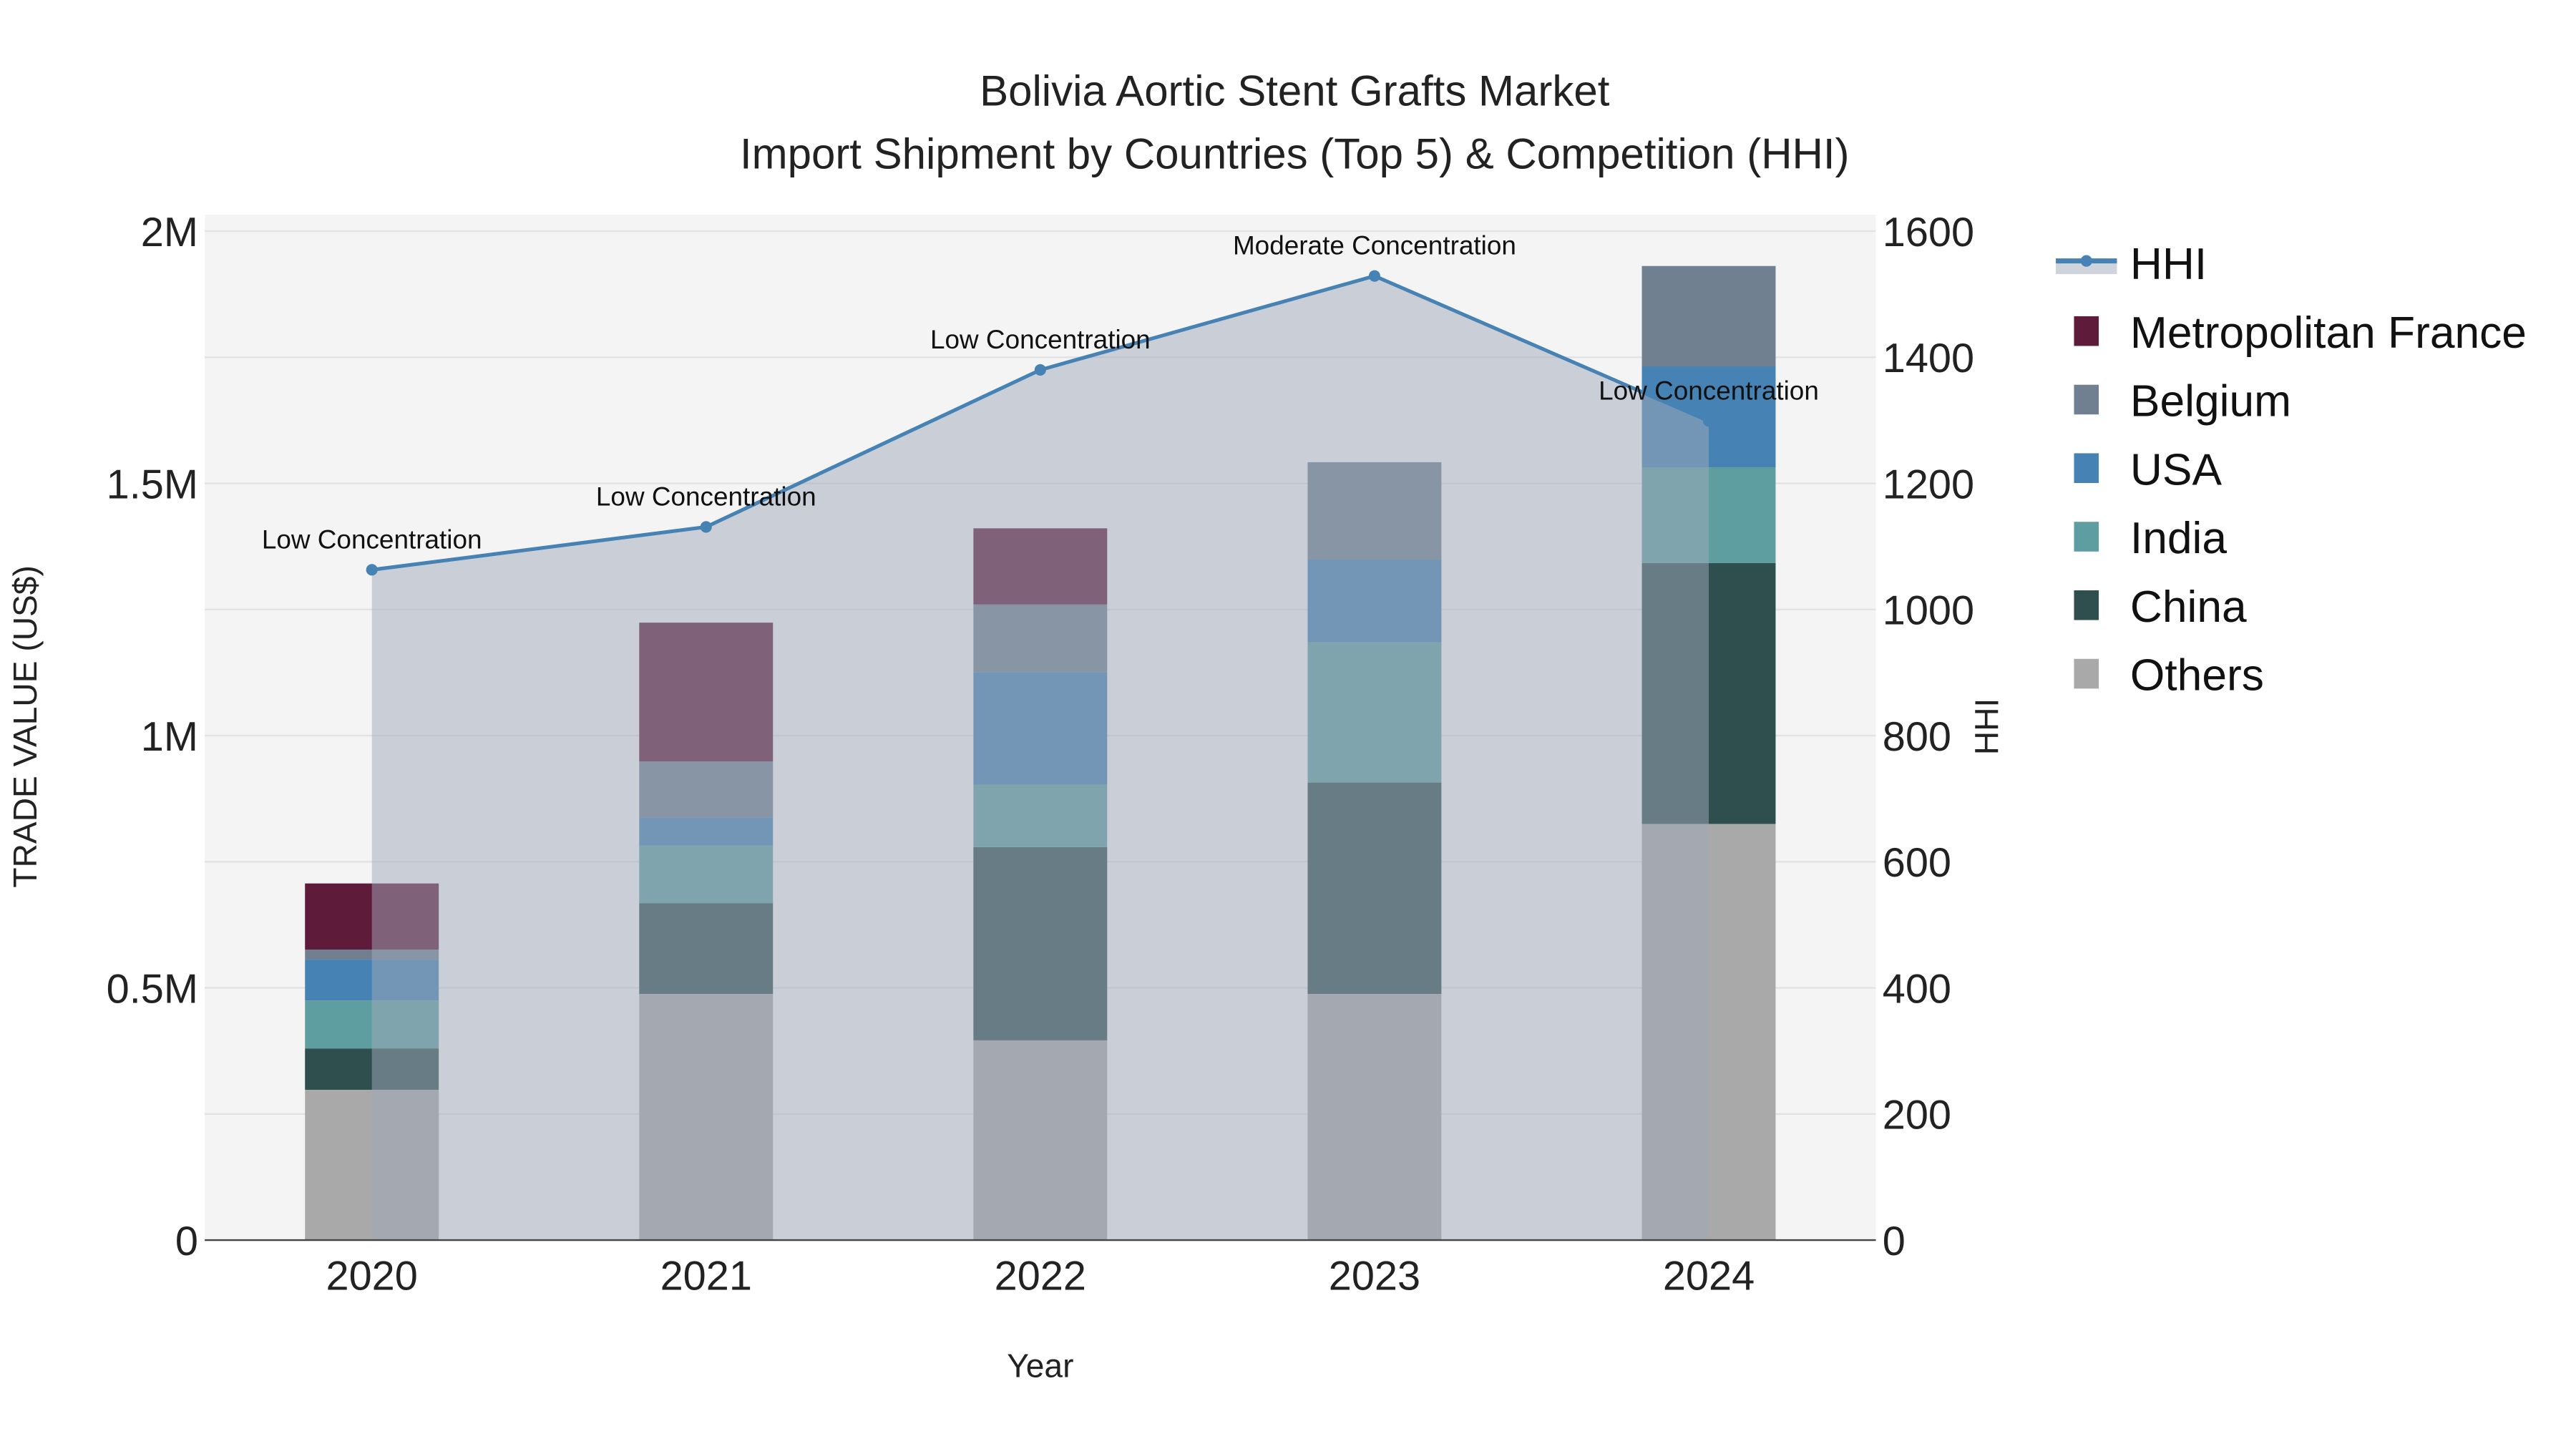 The image size is (2576, 1449). I want to click on bar-belgium-2024, so click(1708, 316).